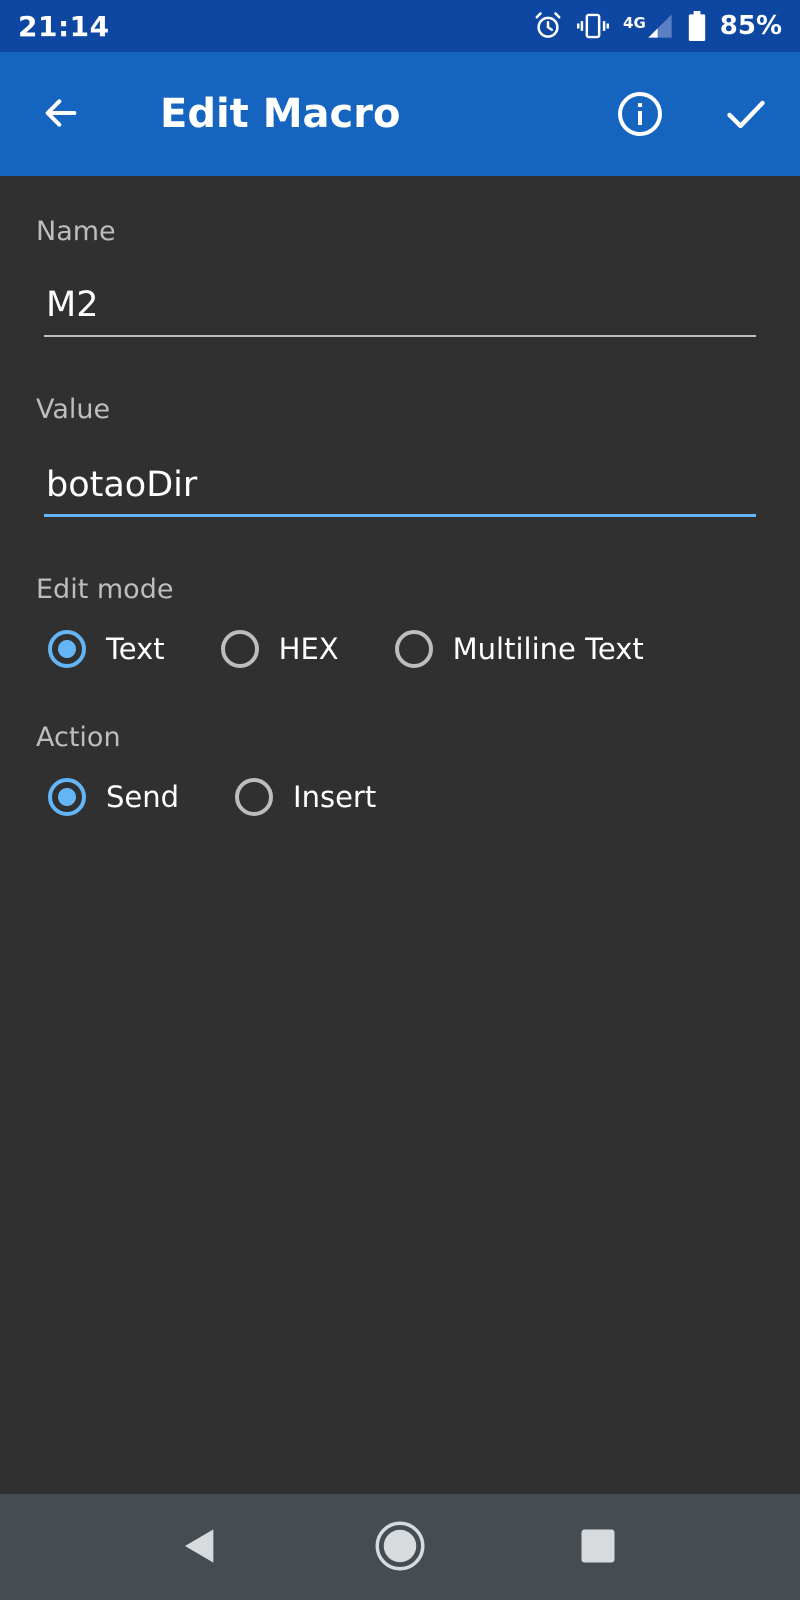  I want to click on save-button, so click(746, 116).